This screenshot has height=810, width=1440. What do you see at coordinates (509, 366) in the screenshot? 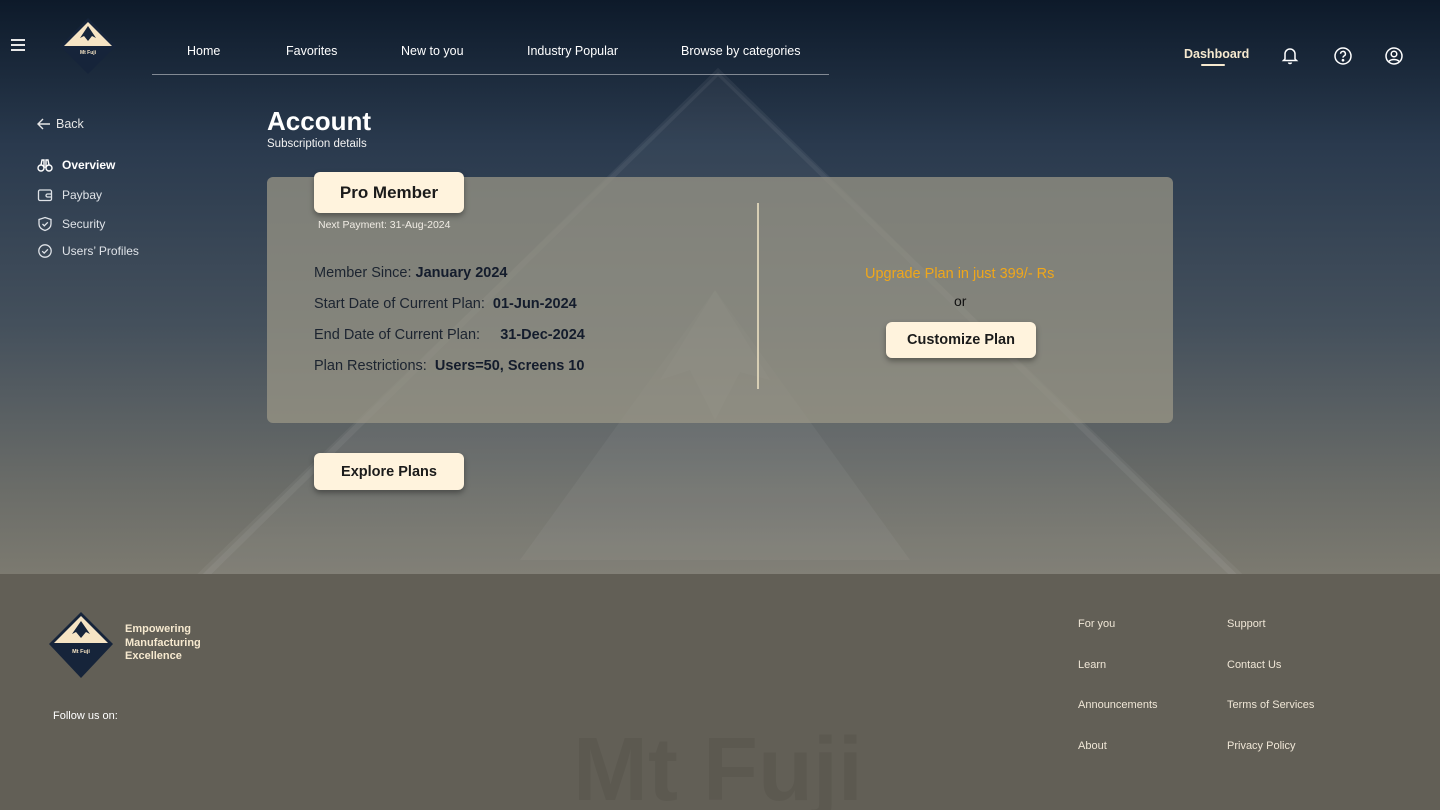
I see `restrictions-value: Users=50, Screens 10` at bounding box center [509, 366].